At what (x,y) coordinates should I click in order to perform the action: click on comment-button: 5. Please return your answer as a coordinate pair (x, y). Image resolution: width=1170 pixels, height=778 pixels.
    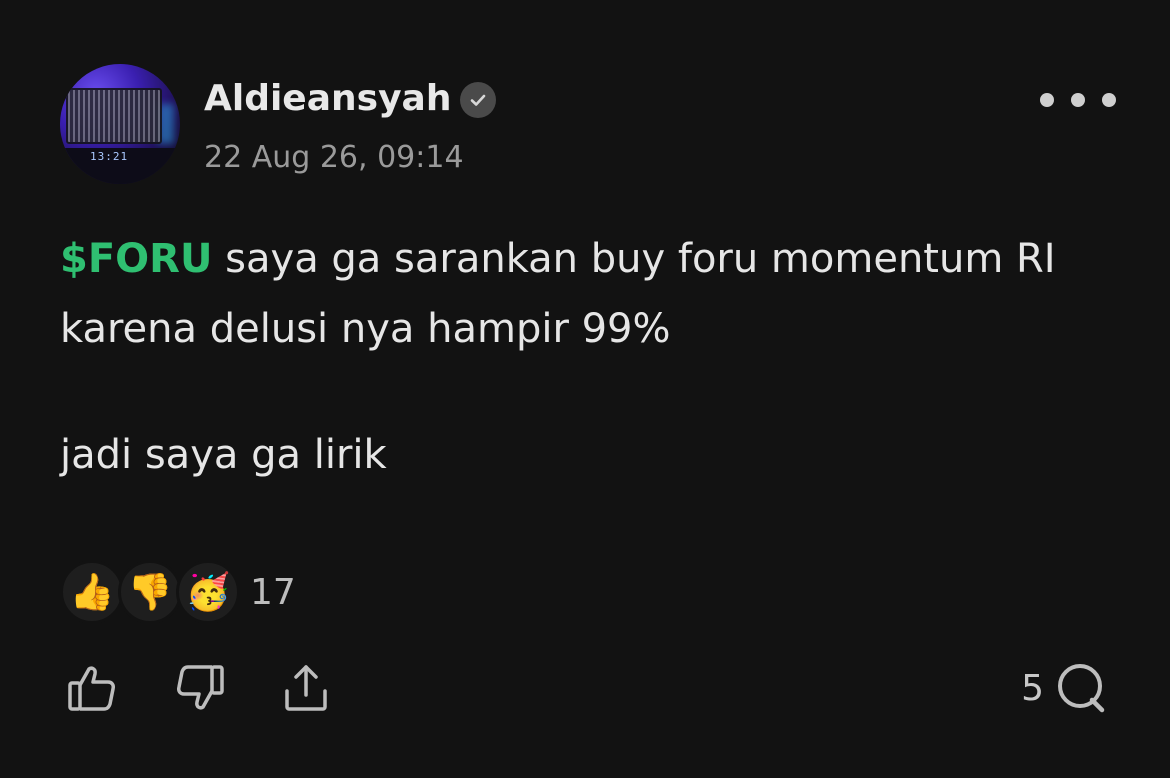
    Looking at the image, I should click on (1065, 688).